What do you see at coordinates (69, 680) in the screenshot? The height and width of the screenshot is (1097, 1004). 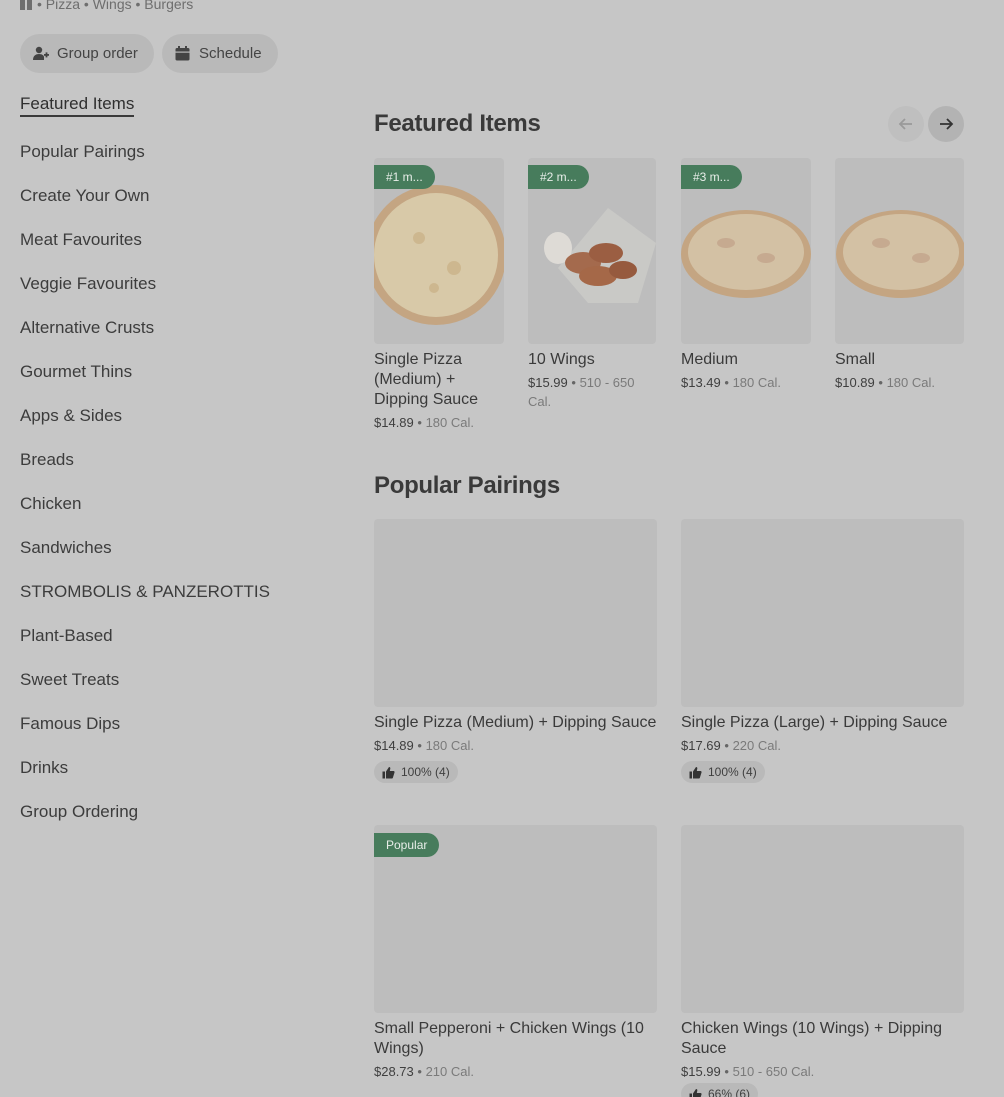 I see `category-sweet-treats: Sweet Treats` at bounding box center [69, 680].